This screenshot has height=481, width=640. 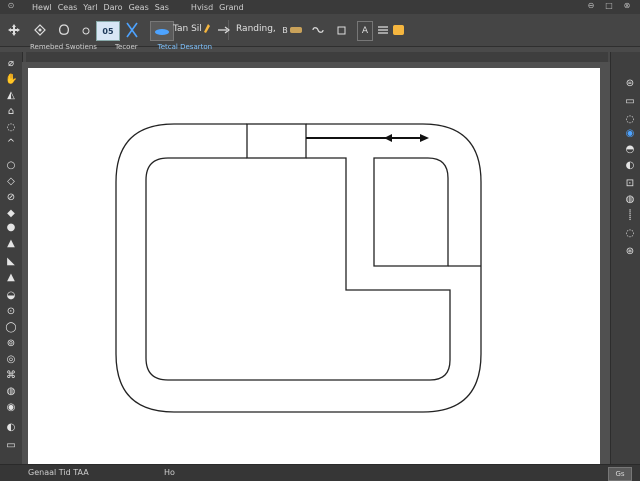 What do you see at coordinates (11, 144) in the screenshot?
I see `curvature-icon: ^` at bounding box center [11, 144].